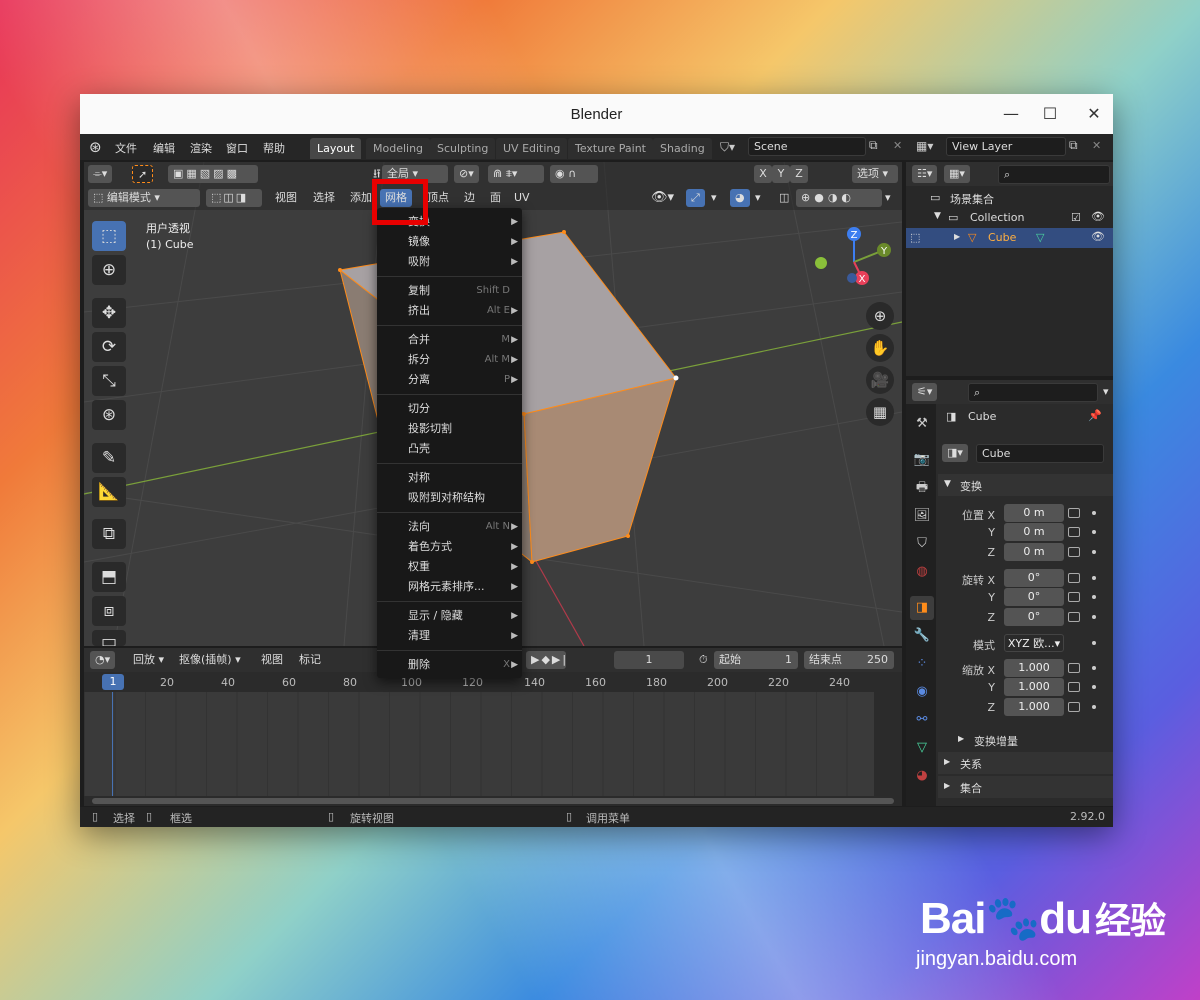  What do you see at coordinates (714, 198) in the screenshot?
I see `gizmo-dropdown-icon: ▾` at bounding box center [714, 198].